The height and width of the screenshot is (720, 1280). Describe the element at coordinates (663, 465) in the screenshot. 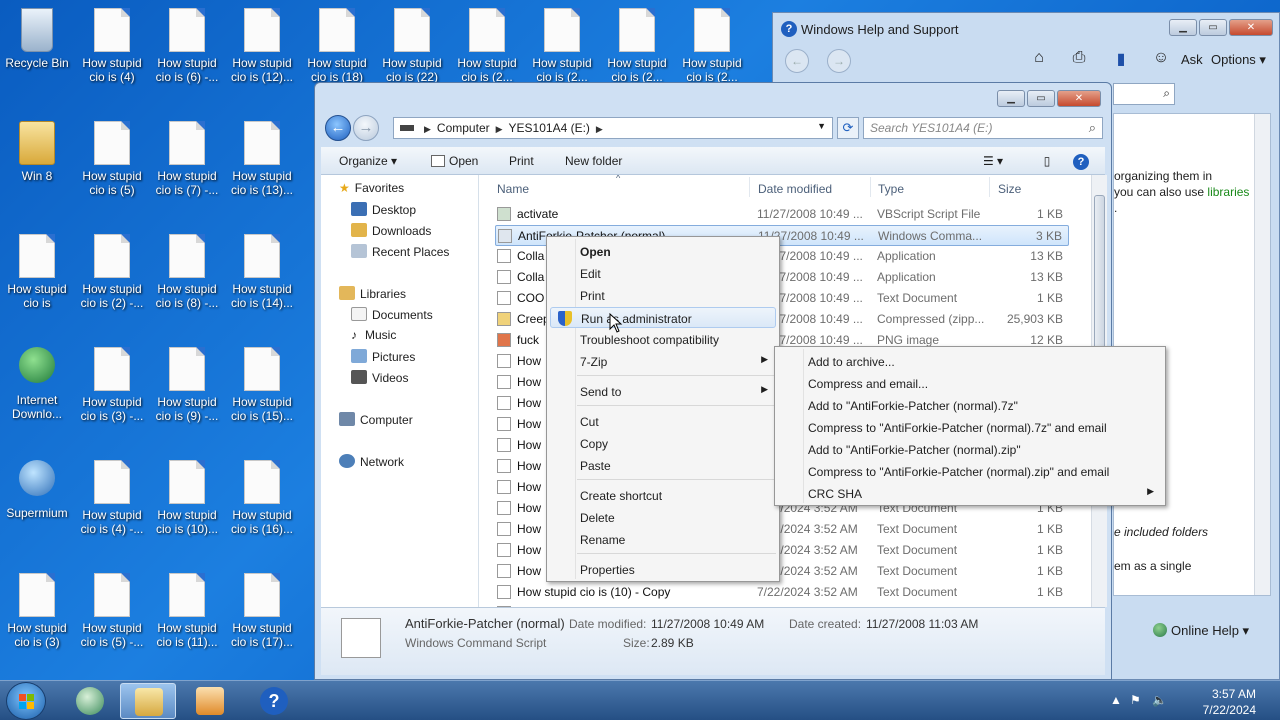

I see `menu-item-paste: Paste` at that location.